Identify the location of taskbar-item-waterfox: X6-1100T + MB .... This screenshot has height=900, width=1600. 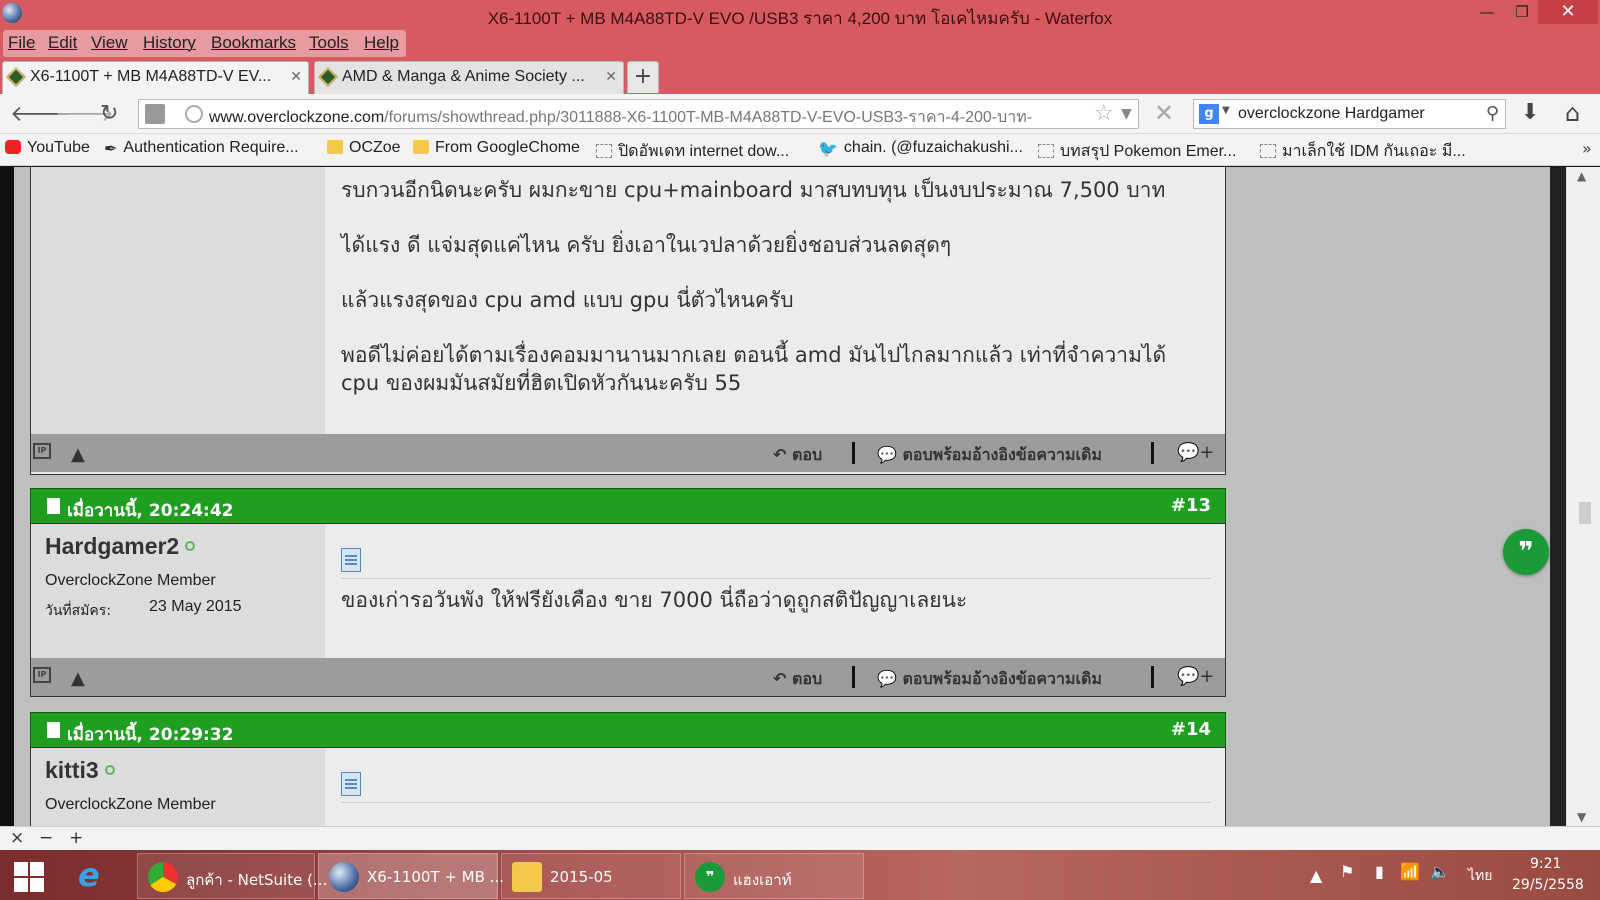
(411, 876).